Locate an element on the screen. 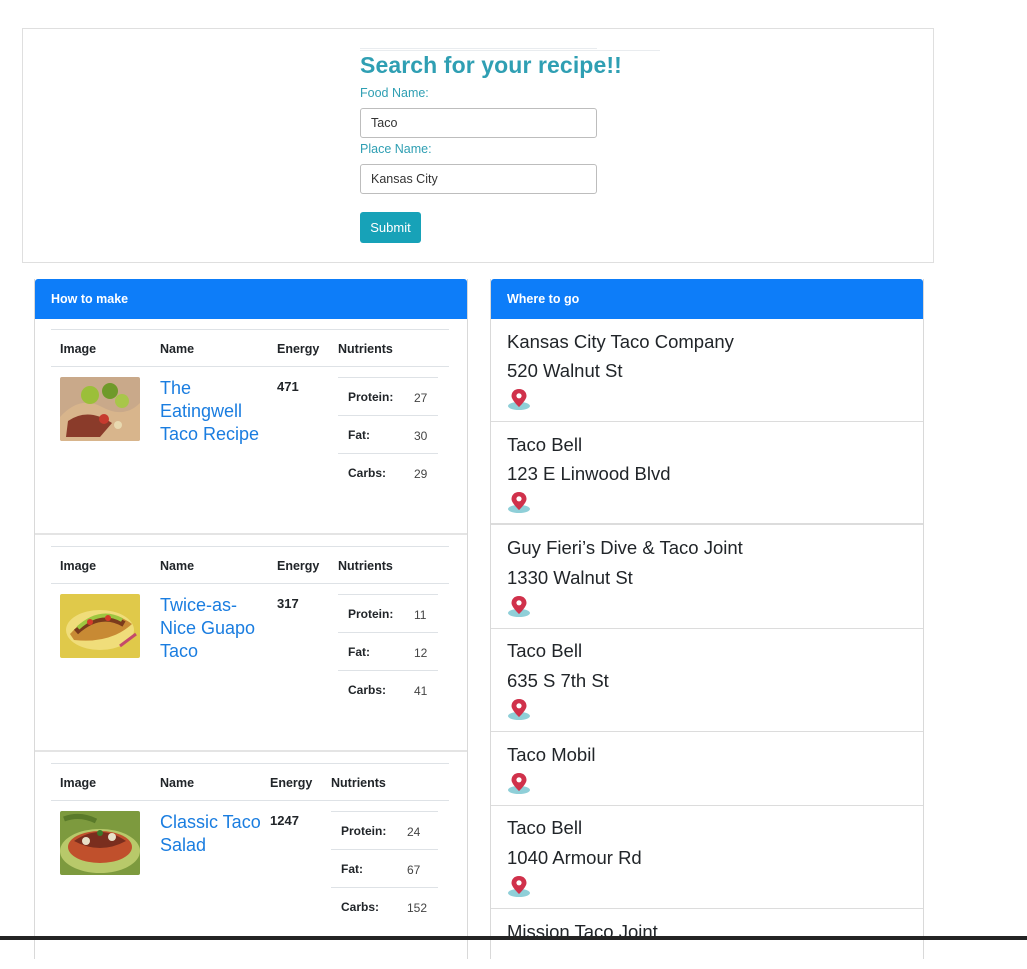  protein-value: 11 is located at coordinates (420, 615).